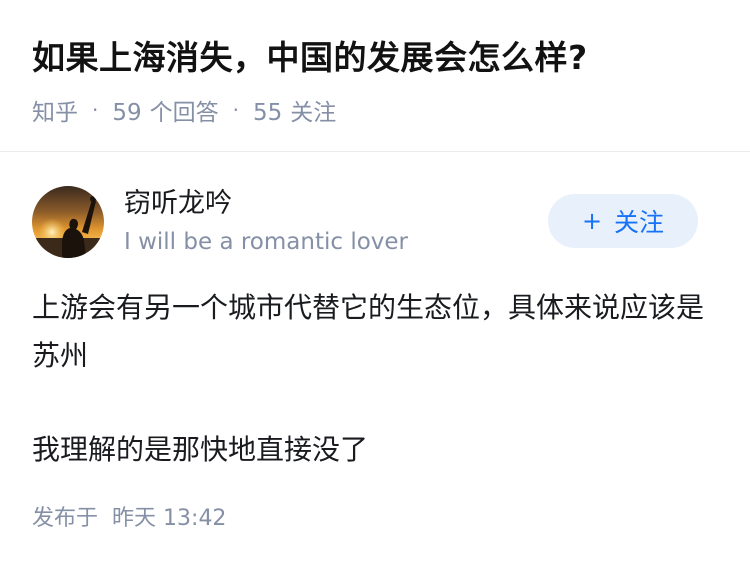 This screenshot has height=570, width=750. I want to click on question-meta: 知乎 · 59 个回答 · 55 关注, so click(184, 110).